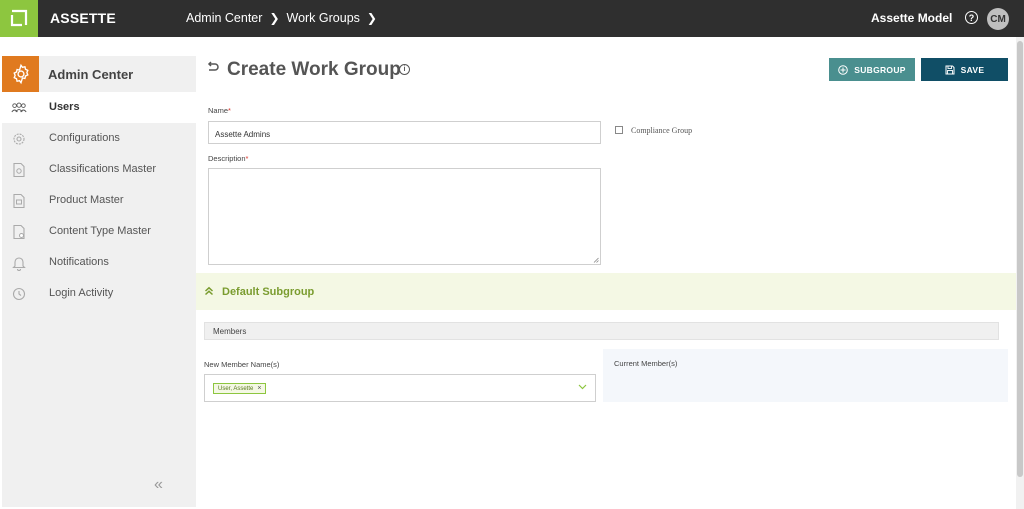 The height and width of the screenshot is (509, 1024). I want to click on assette-logo, so click(19, 18).